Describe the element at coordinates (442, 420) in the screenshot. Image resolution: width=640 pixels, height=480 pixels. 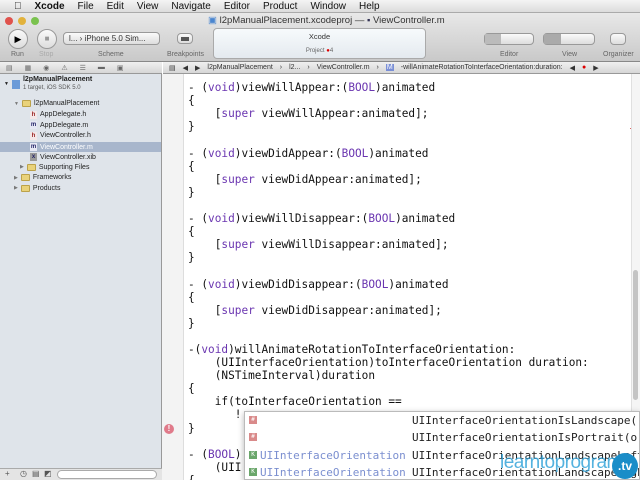
I see `completion-item: # UIInterfaceOrientationIsLandscape(` at that location.